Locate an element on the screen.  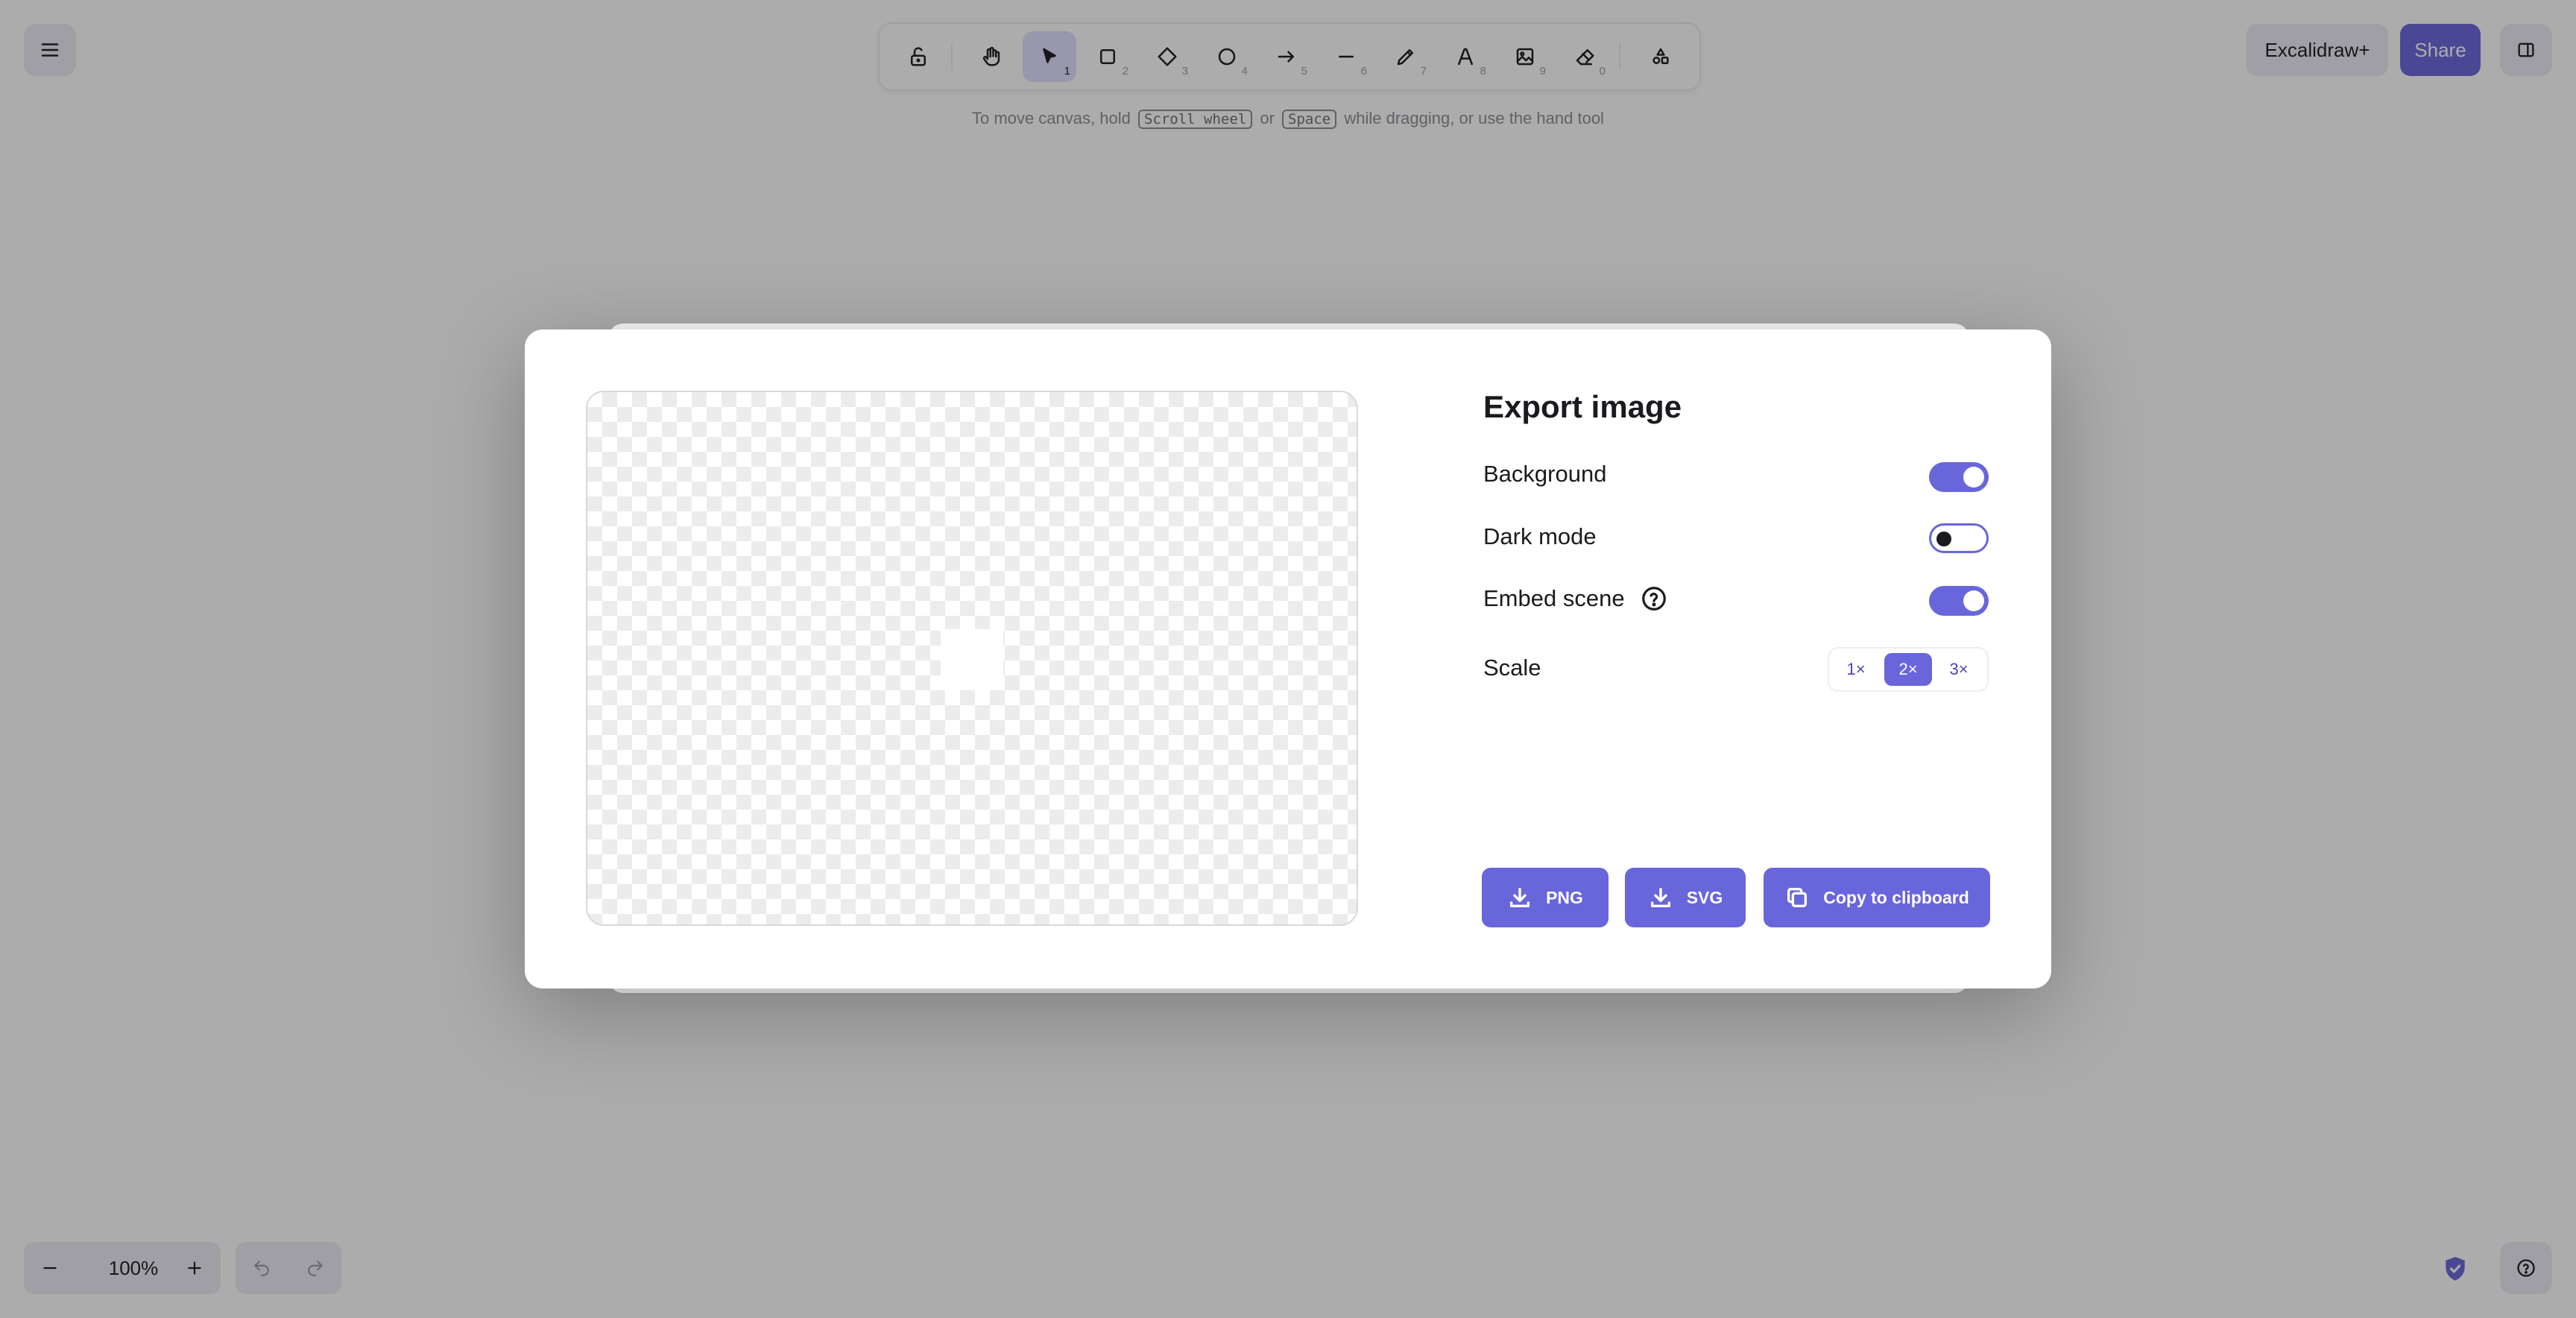
scale-label-text: Scale is located at coordinates (1512, 668).